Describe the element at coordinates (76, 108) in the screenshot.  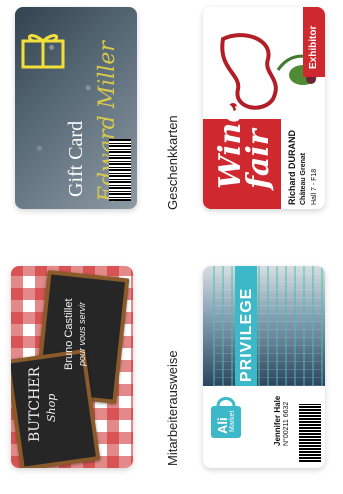
I see `gift-card: Gift Card Edward Miller` at that location.